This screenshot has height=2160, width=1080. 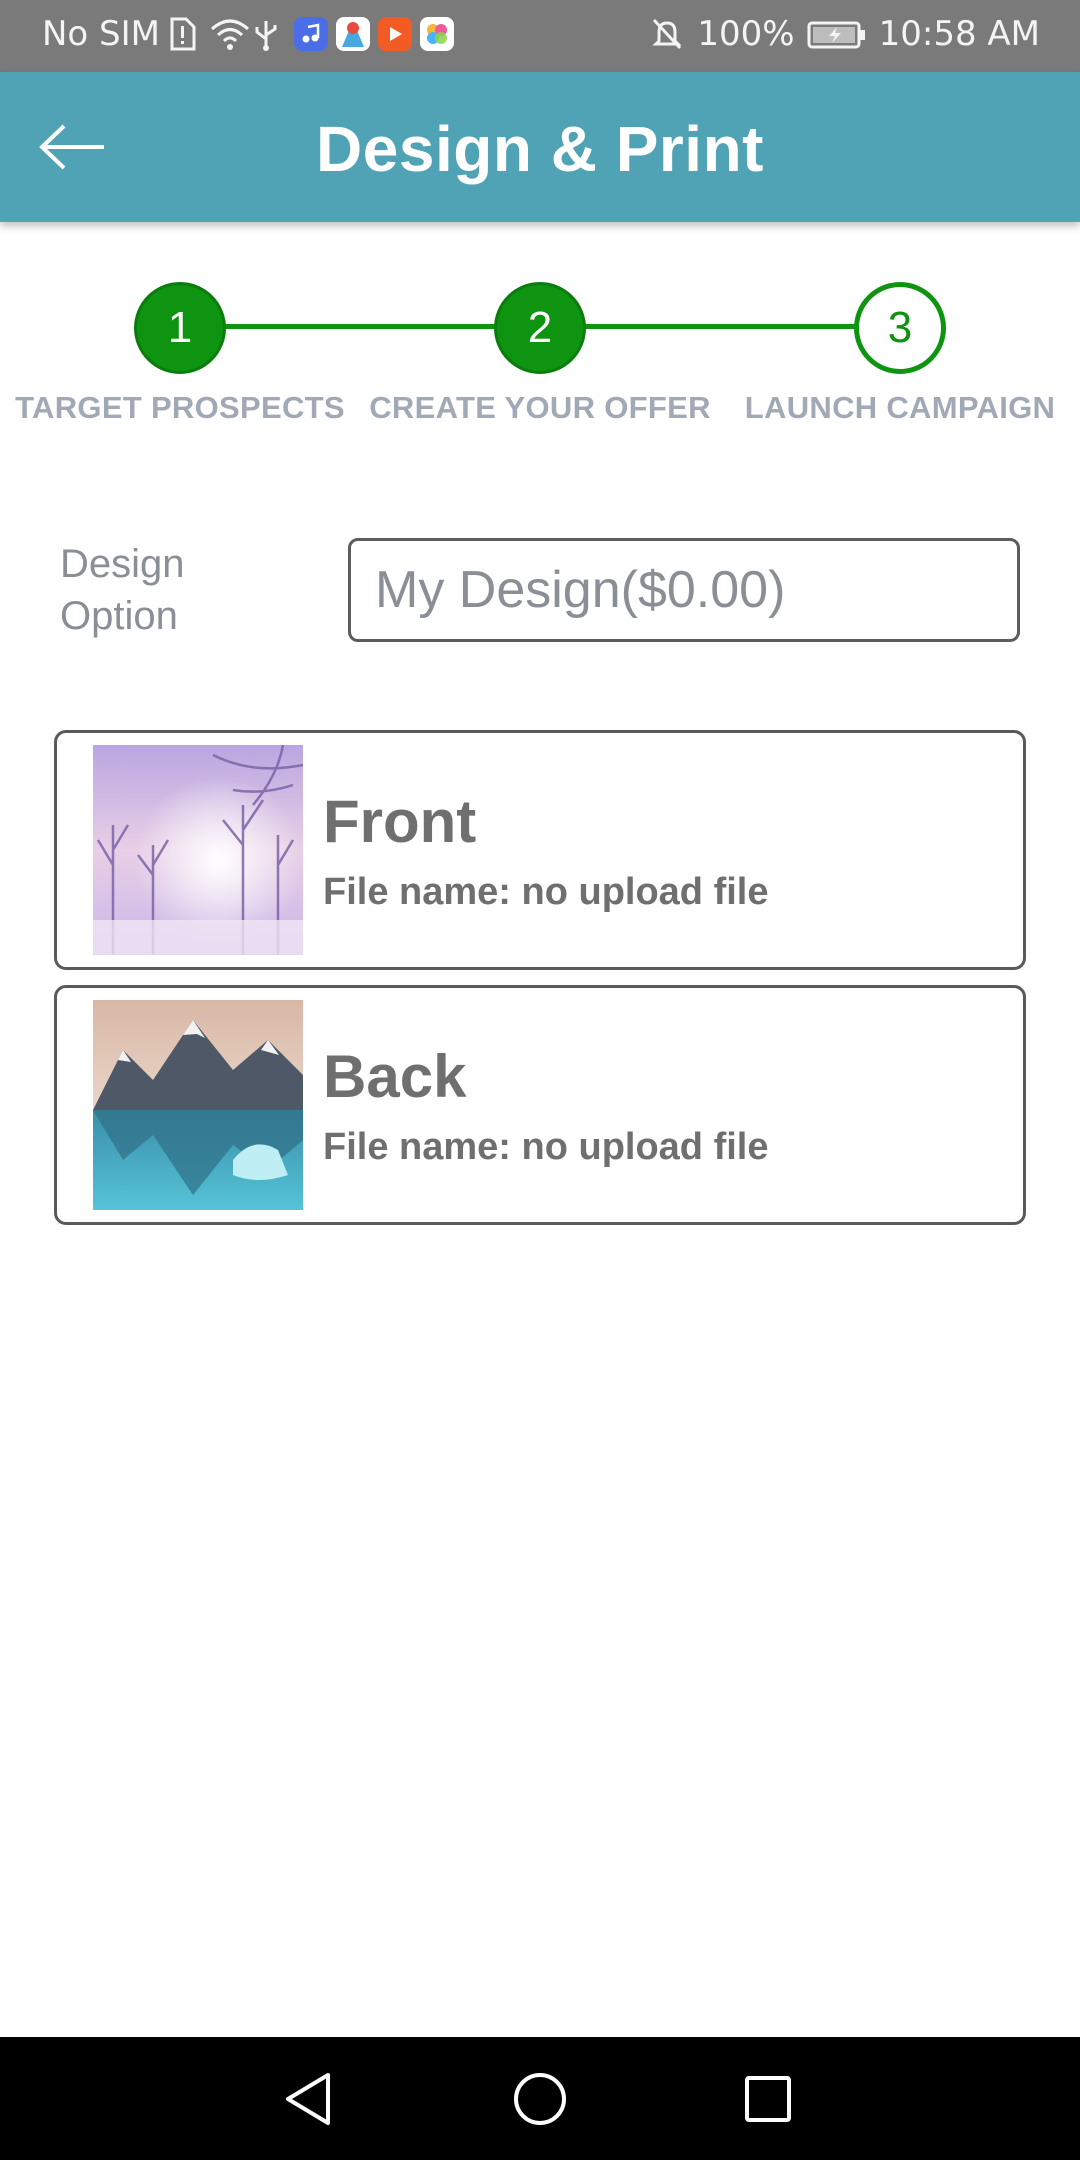 I want to click on nav-back-button, so click(x=308, y=2099).